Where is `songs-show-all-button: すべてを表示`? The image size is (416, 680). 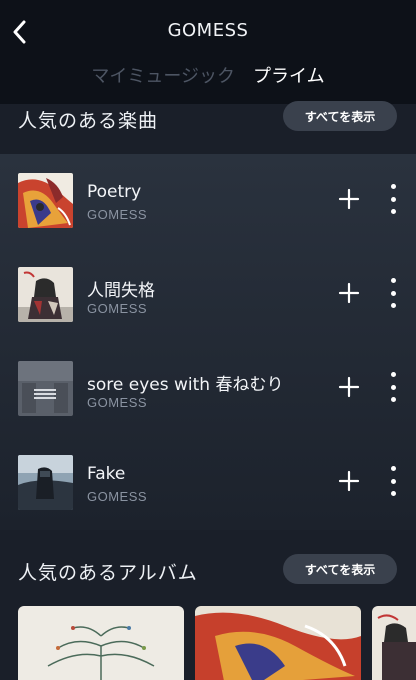 songs-show-all-button: すべてを表示 is located at coordinates (340, 116).